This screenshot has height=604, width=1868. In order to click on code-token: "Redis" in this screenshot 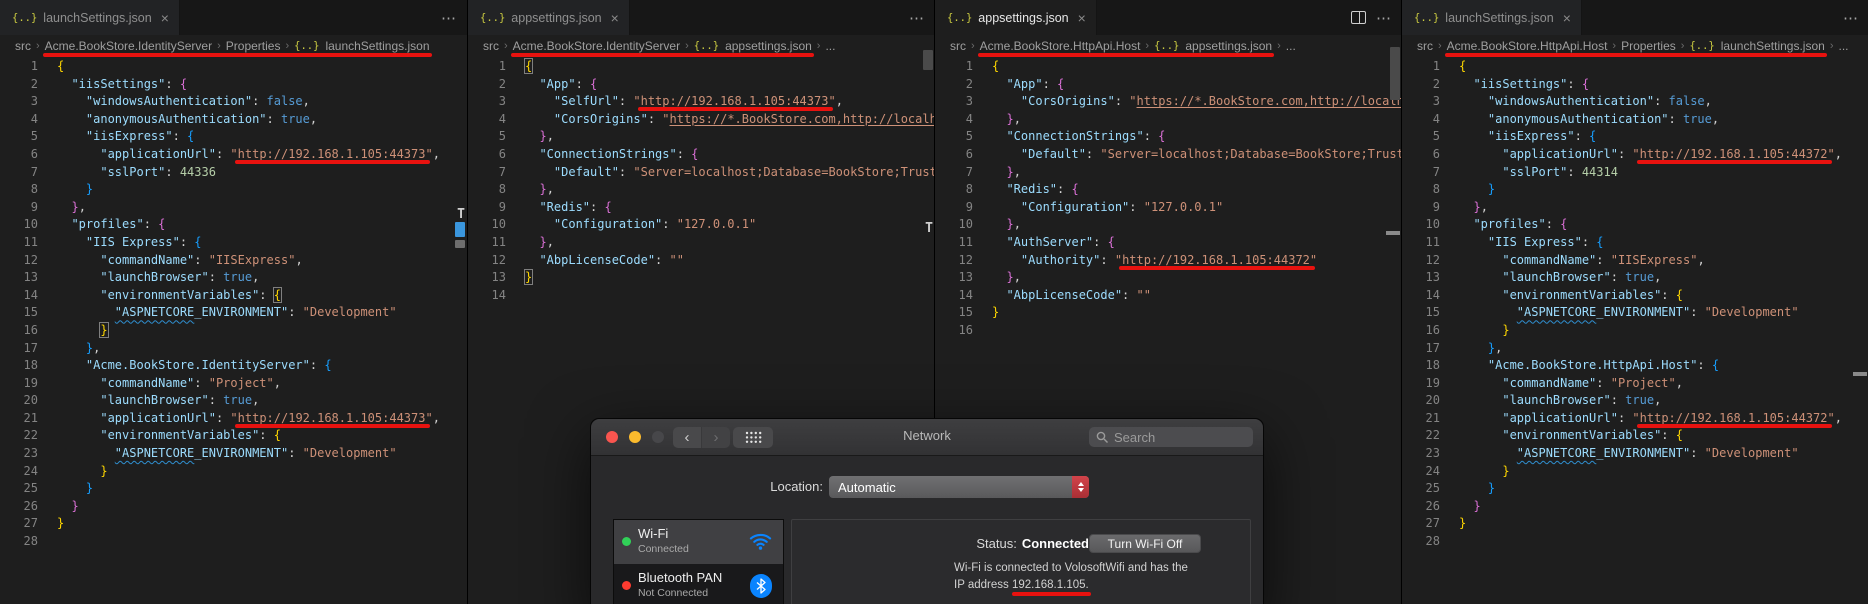, I will do `click(1025, 189)`.